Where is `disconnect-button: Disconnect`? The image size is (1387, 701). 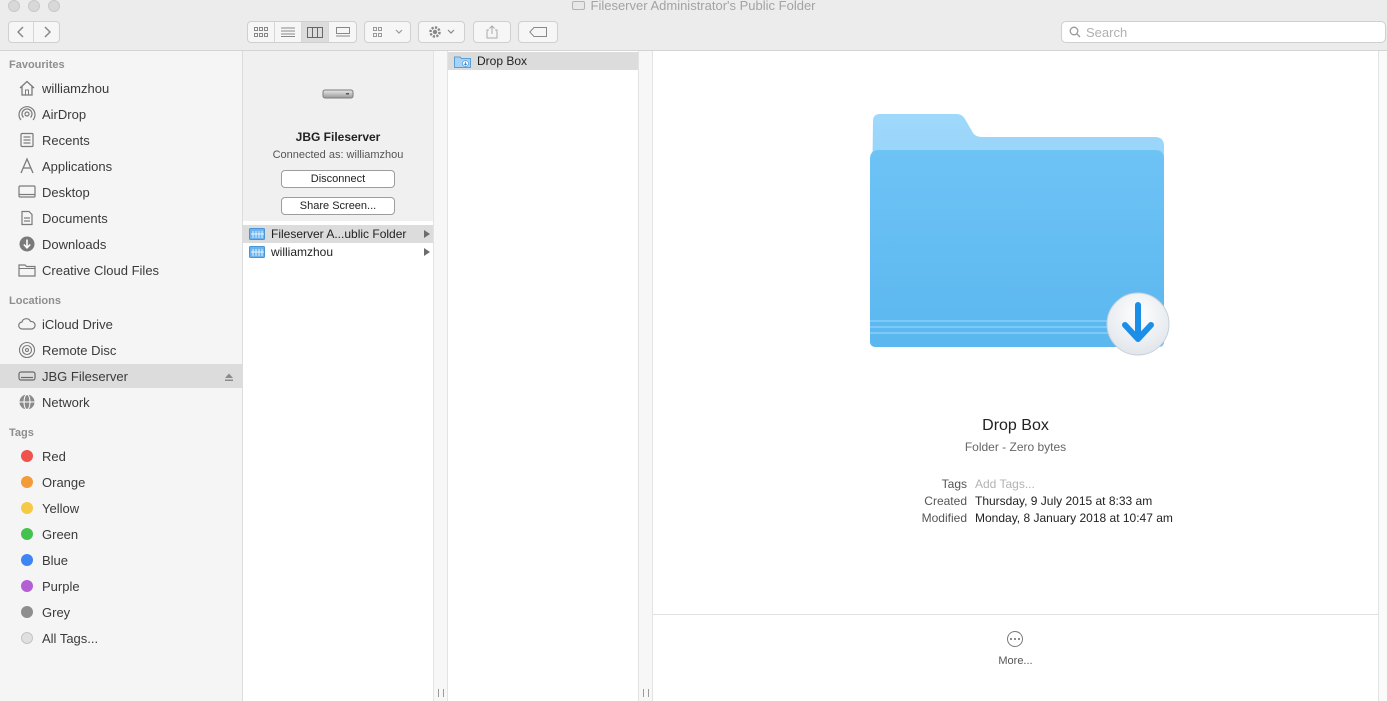 disconnect-button: Disconnect is located at coordinates (338, 179).